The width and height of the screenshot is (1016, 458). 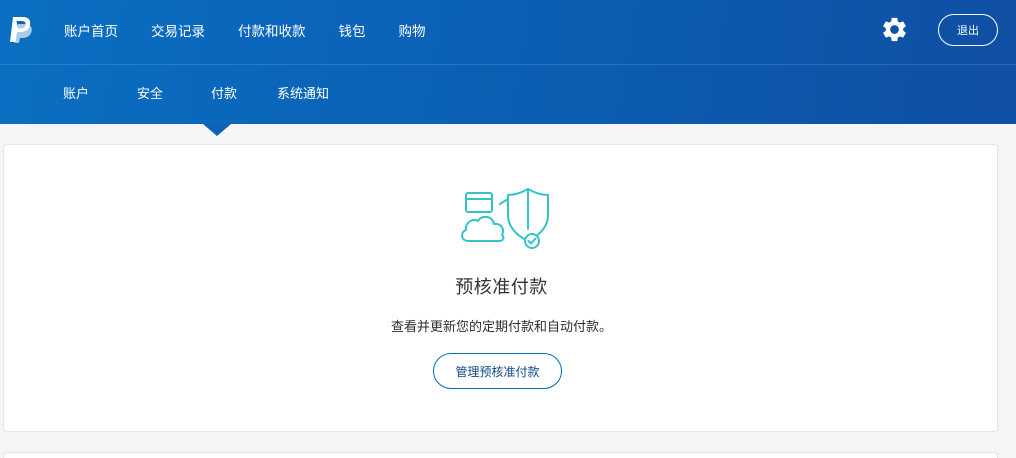 I want to click on tab-security: 安全, so click(x=150, y=92).